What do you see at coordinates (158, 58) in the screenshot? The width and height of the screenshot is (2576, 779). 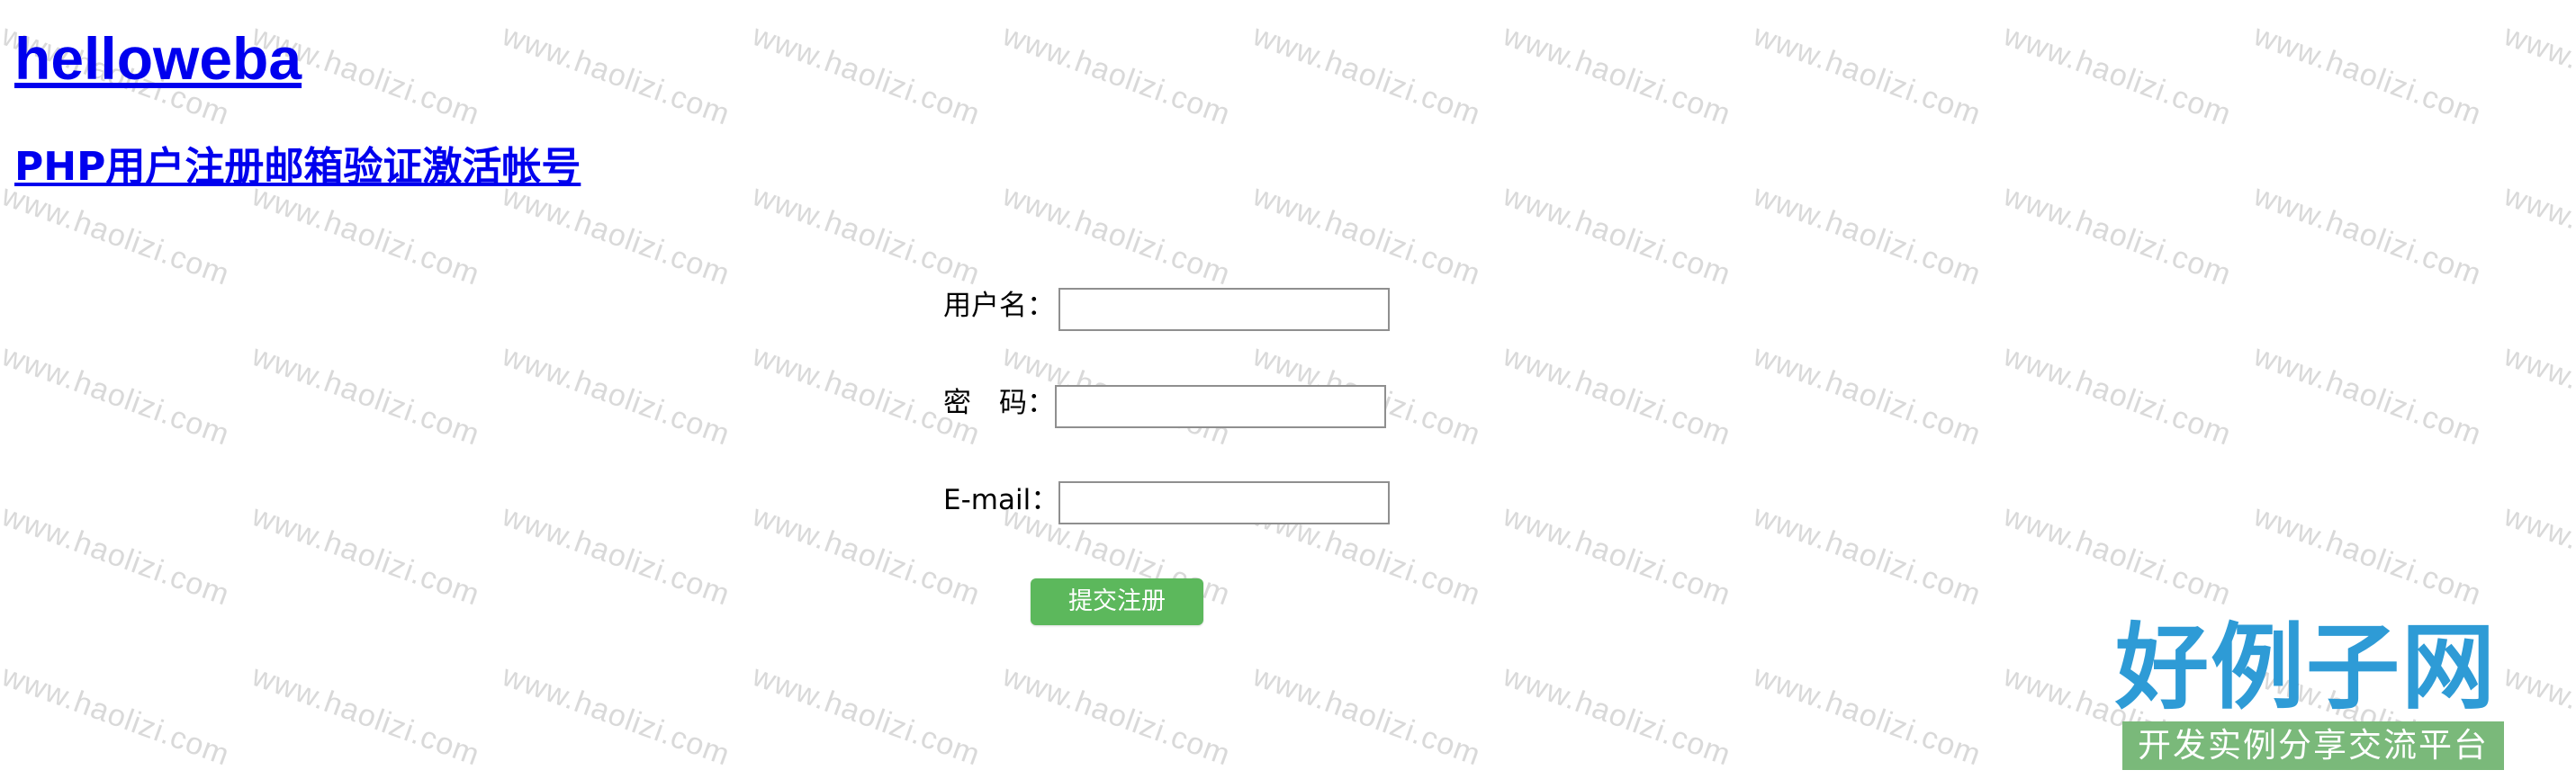 I see `site-title-link: helloweba` at bounding box center [158, 58].